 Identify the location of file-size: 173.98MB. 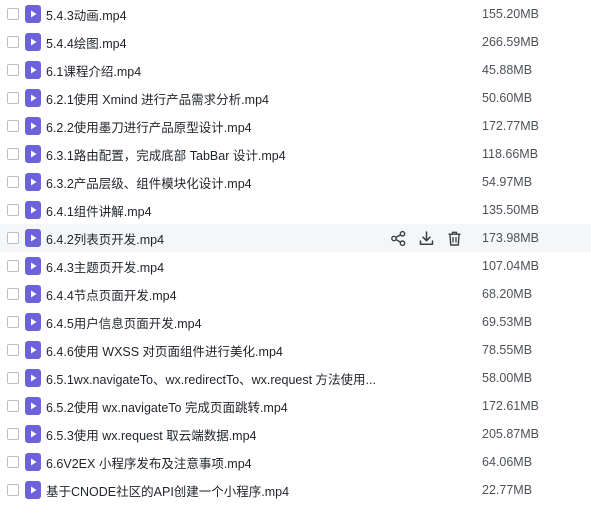
(510, 238).